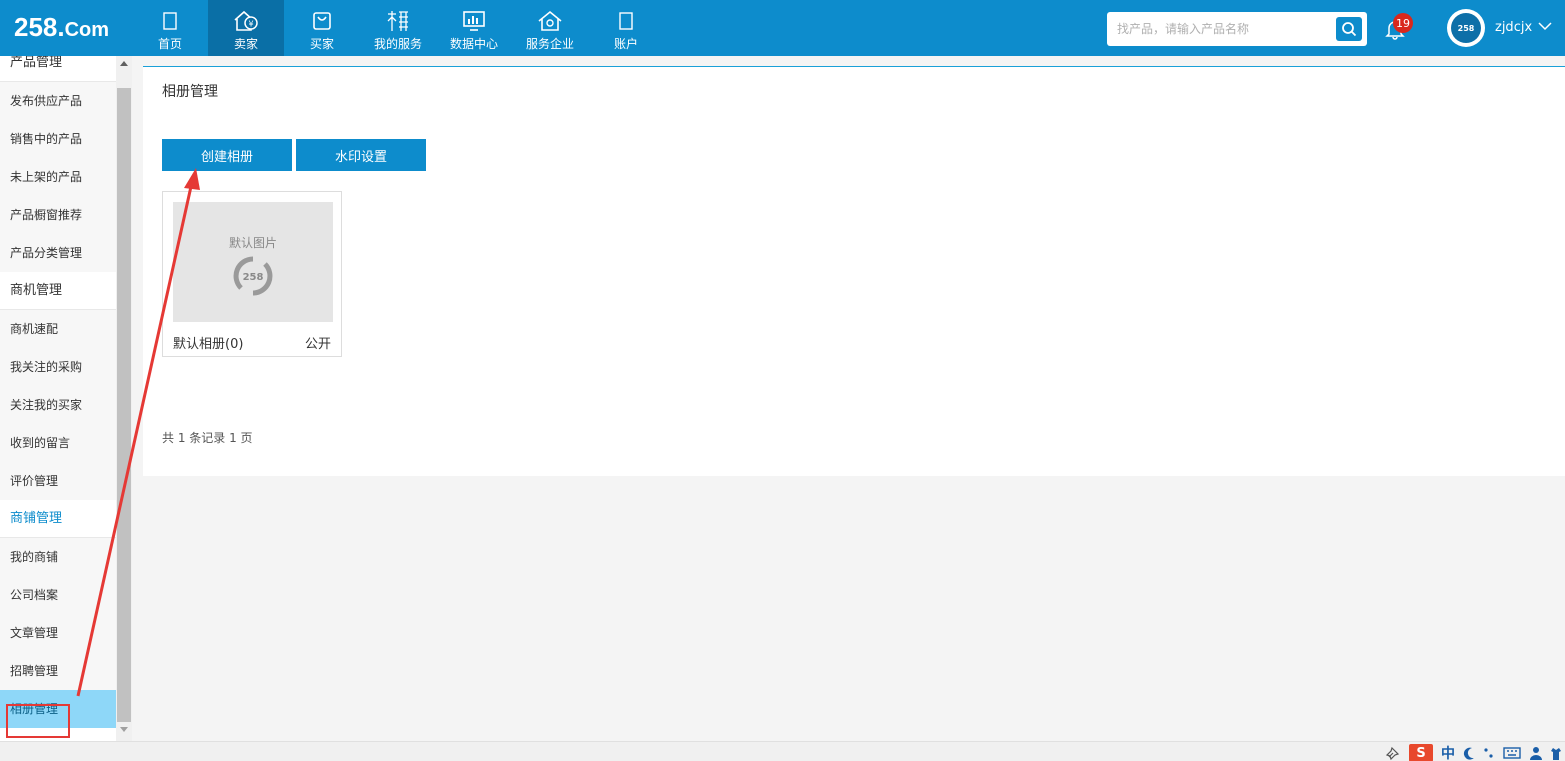  What do you see at coordinates (1536, 753) in the screenshot?
I see `user-icon` at bounding box center [1536, 753].